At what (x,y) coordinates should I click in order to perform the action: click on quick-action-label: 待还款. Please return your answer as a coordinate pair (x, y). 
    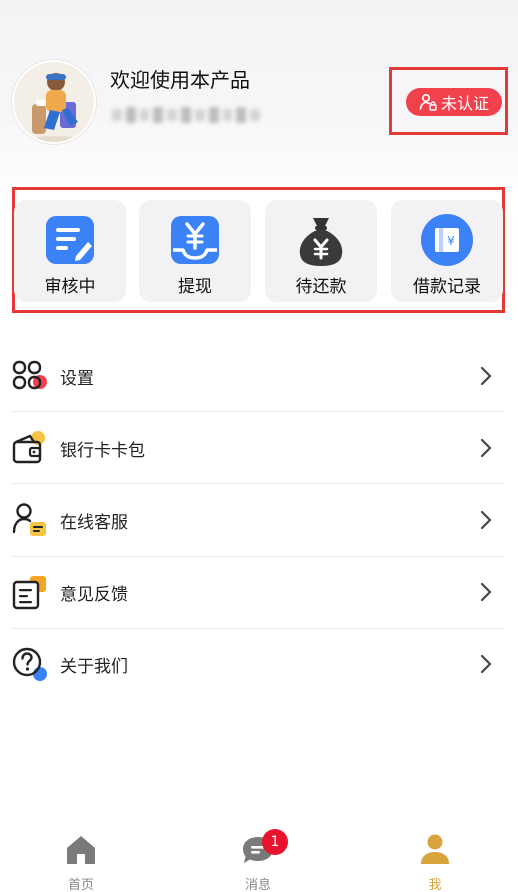
    Looking at the image, I should click on (321, 287).